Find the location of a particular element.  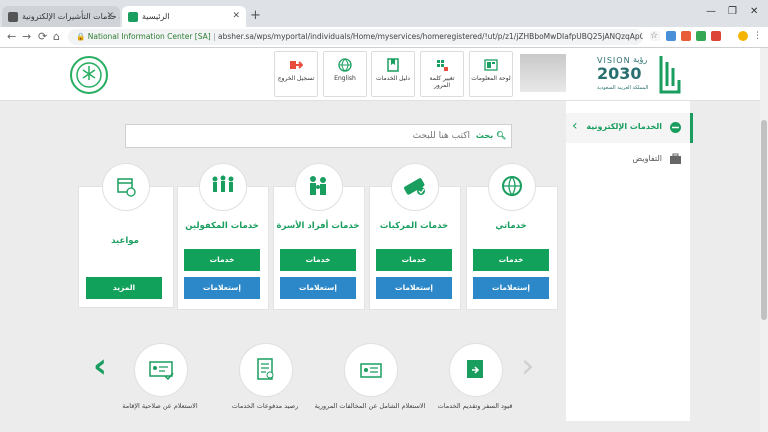

sidebar-item-eservices: ‹ الخدمات الإلكترونية is located at coordinates (629, 128).